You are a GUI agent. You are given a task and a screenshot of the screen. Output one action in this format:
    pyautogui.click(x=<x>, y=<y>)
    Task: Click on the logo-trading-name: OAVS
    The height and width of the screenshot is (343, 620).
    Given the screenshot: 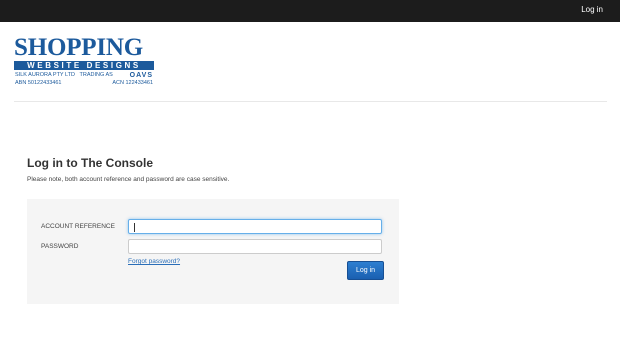 What is the action you would take?
    pyautogui.click(x=141, y=75)
    